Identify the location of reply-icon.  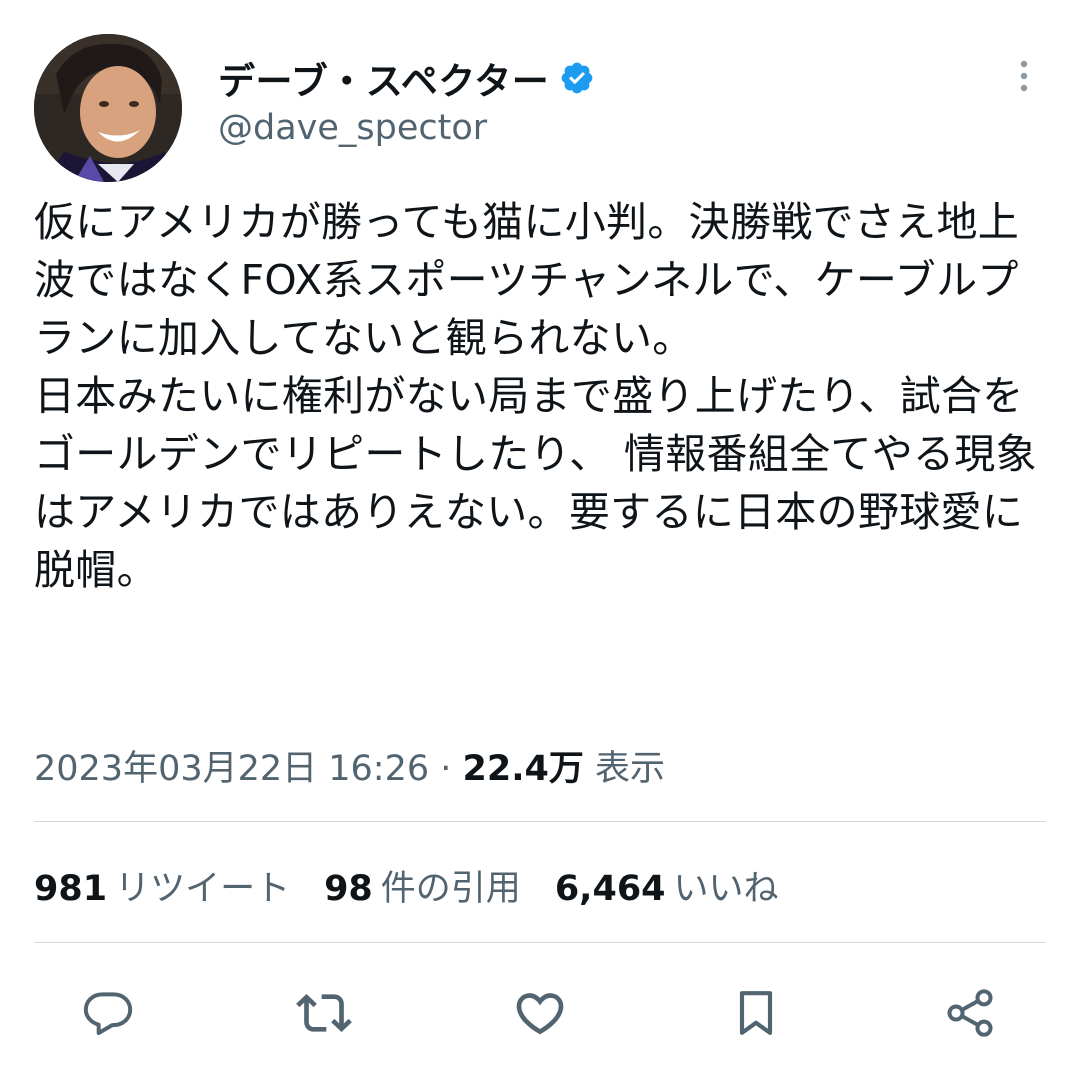
(108, 1014).